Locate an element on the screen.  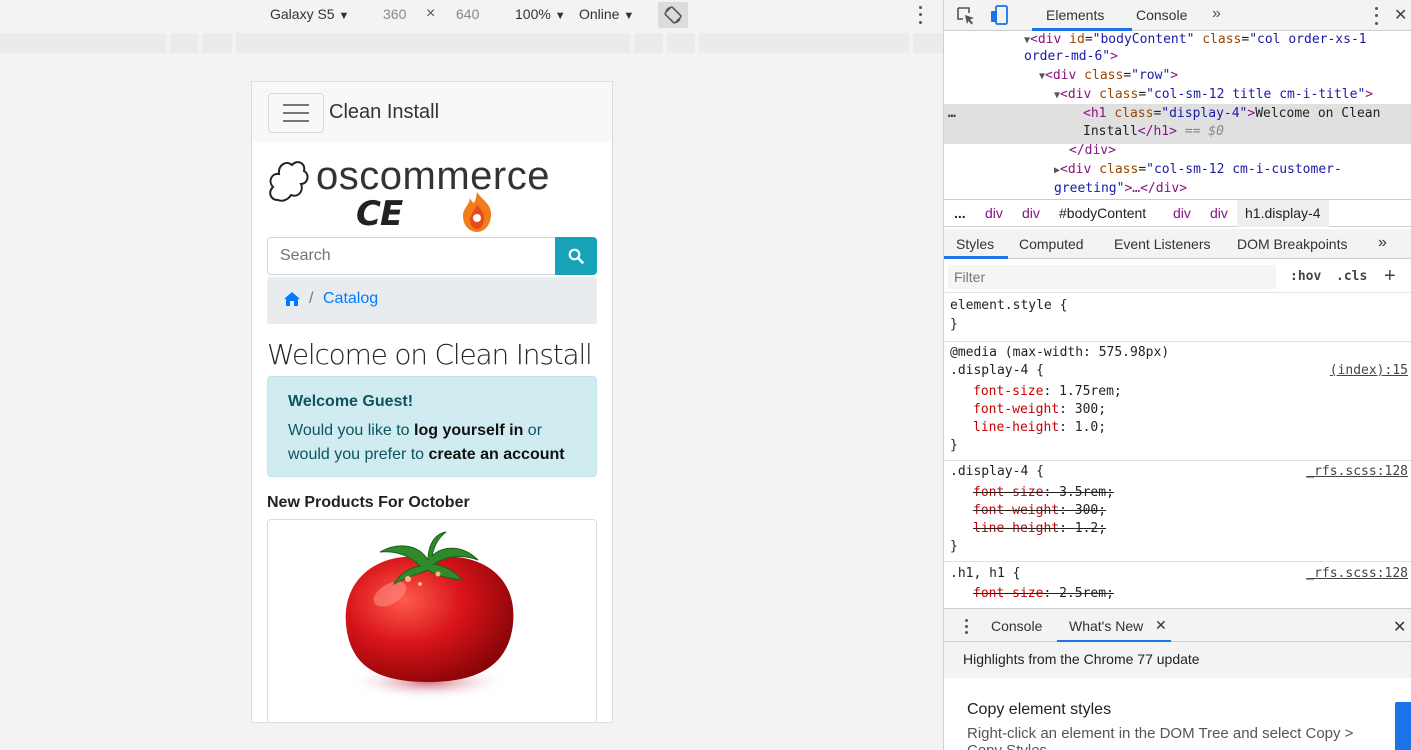
inspect-element-icon is located at coordinates (966, 16).